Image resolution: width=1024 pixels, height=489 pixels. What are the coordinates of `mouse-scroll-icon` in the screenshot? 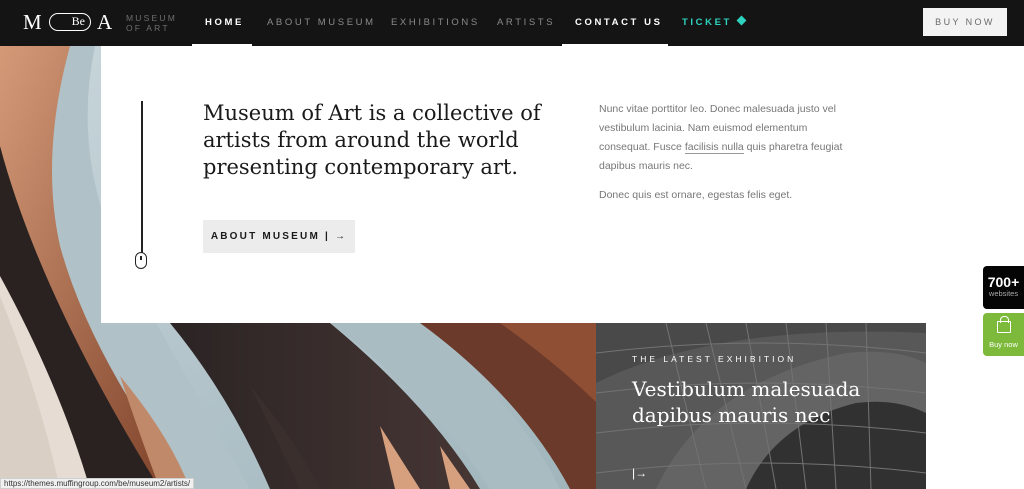 It's located at (141, 260).